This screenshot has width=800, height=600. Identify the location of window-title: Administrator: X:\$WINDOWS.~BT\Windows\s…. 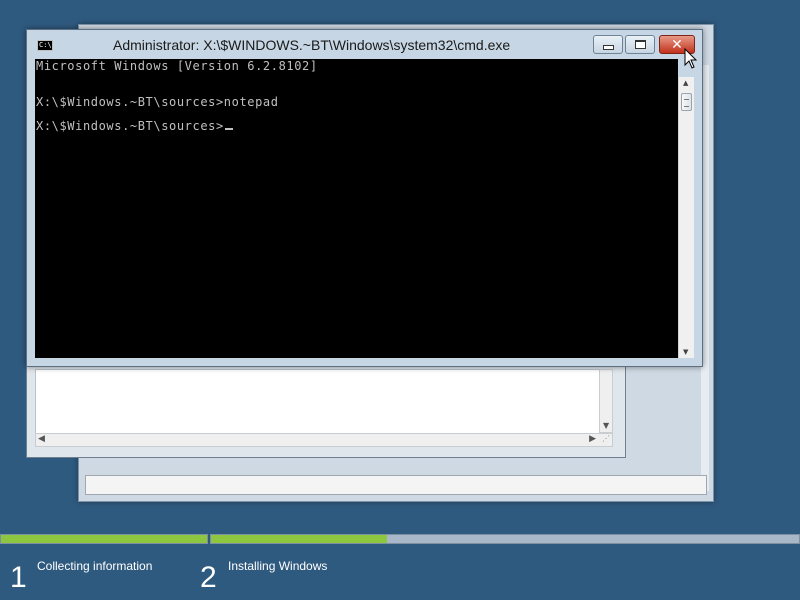
(312, 45).